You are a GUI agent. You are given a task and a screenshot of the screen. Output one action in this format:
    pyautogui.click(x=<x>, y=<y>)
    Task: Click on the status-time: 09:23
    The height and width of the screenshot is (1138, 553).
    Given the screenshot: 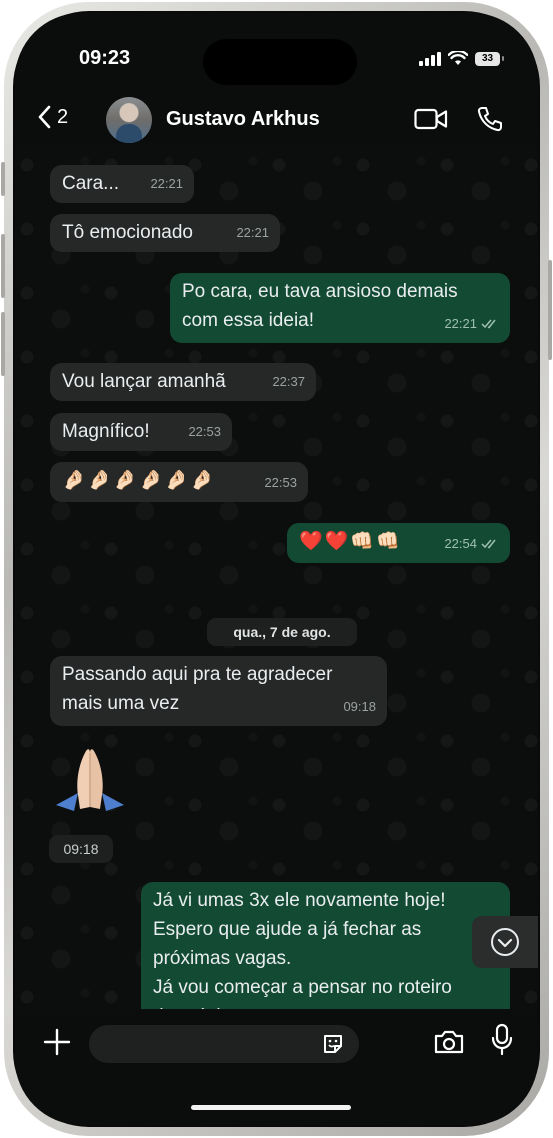 What is the action you would take?
    pyautogui.click(x=105, y=58)
    